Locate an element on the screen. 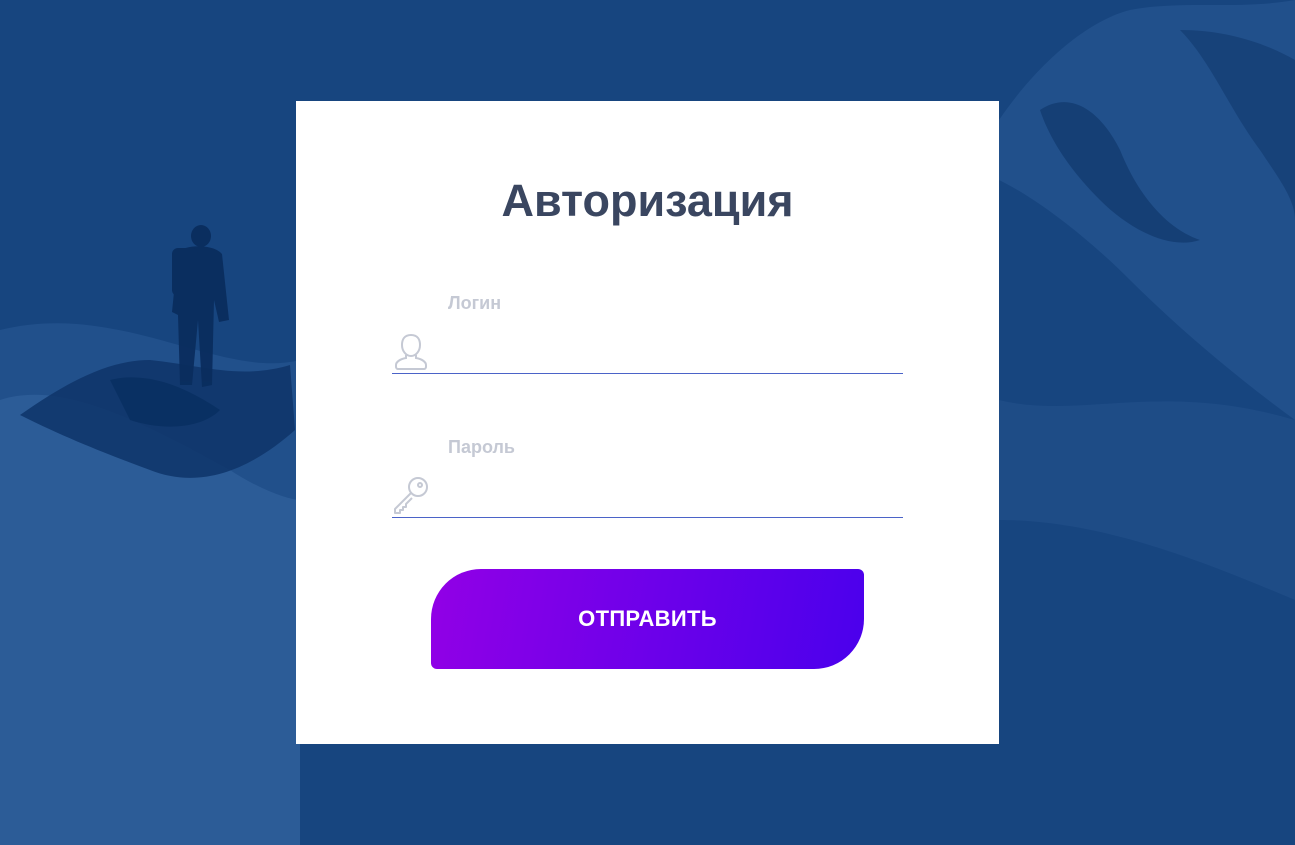 The image size is (1295, 845). submit-button: ОТПРАВИТЬ is located at coordinates (647, 619).